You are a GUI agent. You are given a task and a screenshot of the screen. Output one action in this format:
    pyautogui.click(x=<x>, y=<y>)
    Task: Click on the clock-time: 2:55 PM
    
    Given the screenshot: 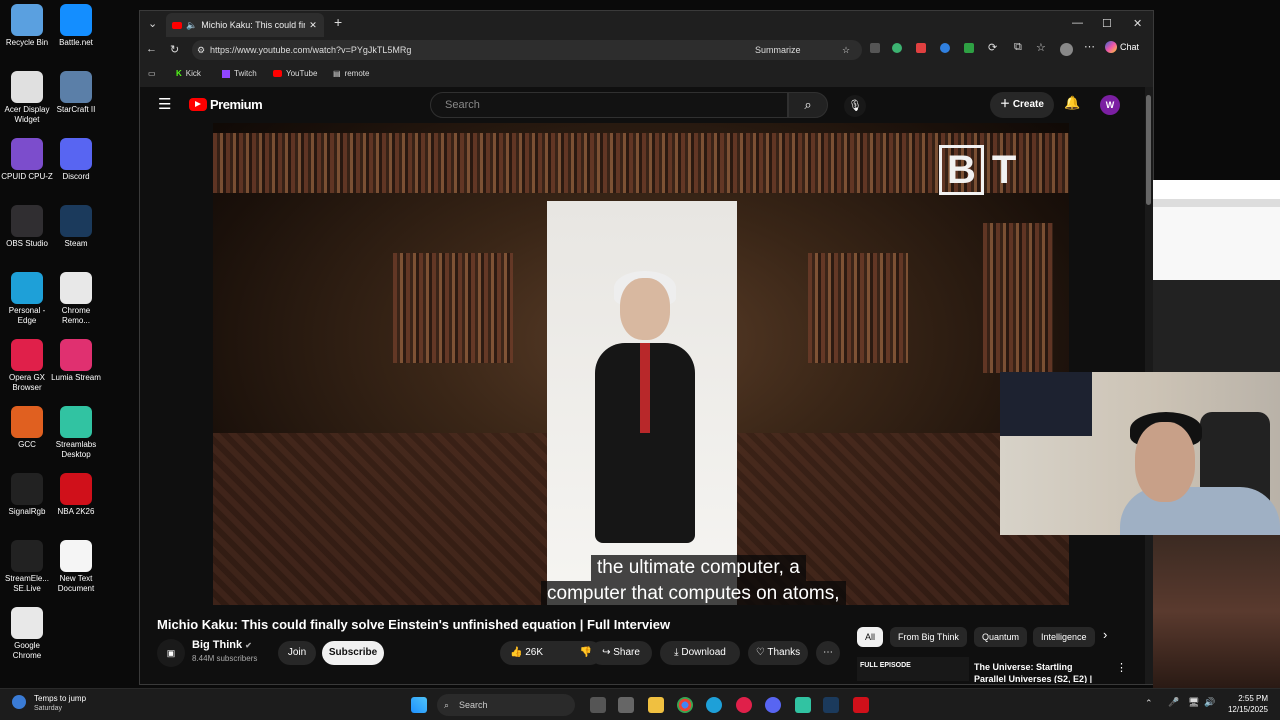 What is the action you would take?
    pyautogui.click(x=1247, y=698)
    